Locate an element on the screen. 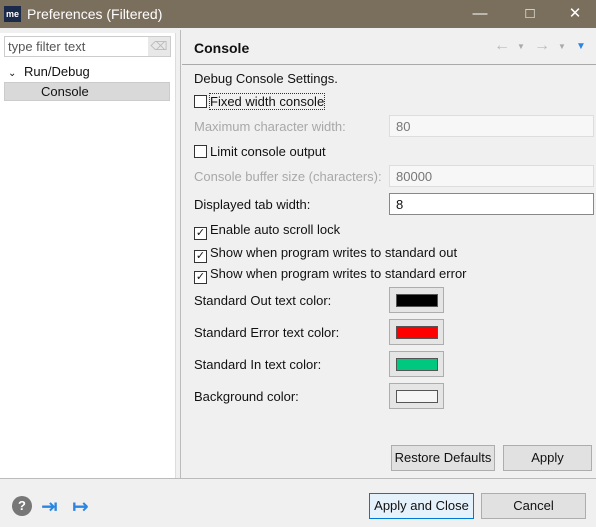 The height and width of the screenshot is (527, 596). limit-output-checkbox: Limit console output is located at coordinates (260, 151).